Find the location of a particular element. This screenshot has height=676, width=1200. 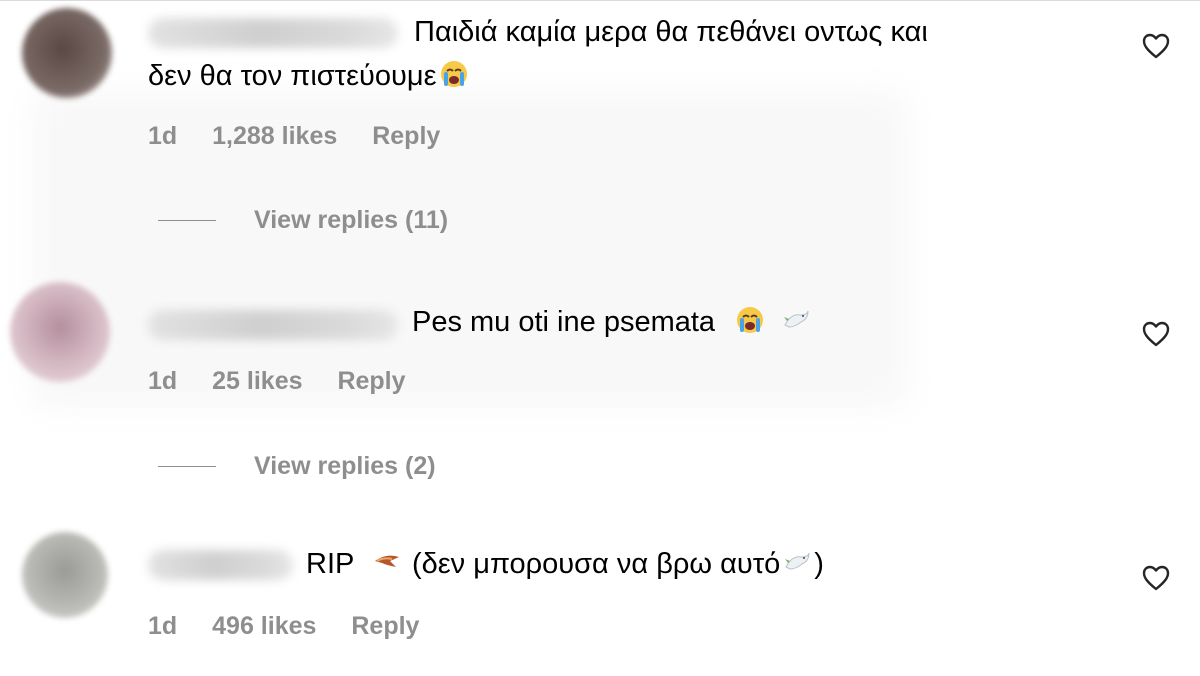

comment-likes: 25 likes is located at coordinates (257, 381).